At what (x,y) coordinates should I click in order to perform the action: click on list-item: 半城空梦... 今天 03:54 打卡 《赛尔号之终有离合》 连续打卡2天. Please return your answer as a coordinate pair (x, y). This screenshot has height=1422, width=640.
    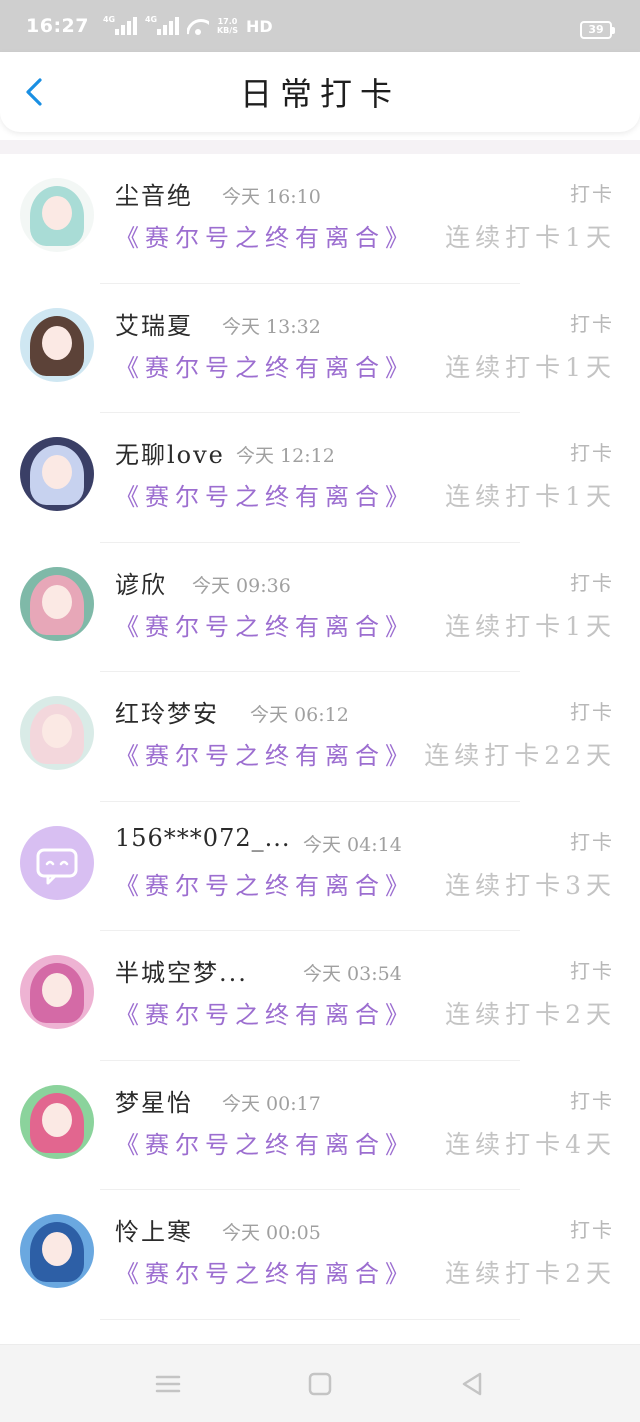
    Looking at the image, I should click on (320, 996).